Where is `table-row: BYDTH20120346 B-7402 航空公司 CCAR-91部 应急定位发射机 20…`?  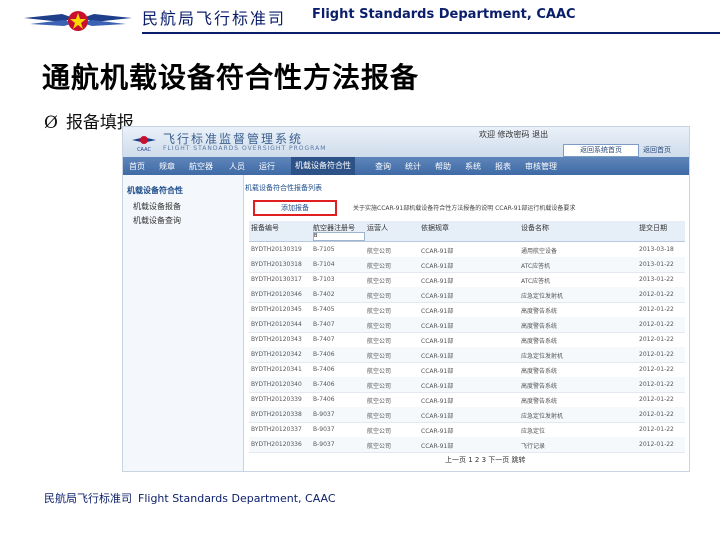
table-row: BYDTH20120346 B-7402 航空公司 CCAR-91部 应急定位发射机 20… is located at coordinates (467, 295).